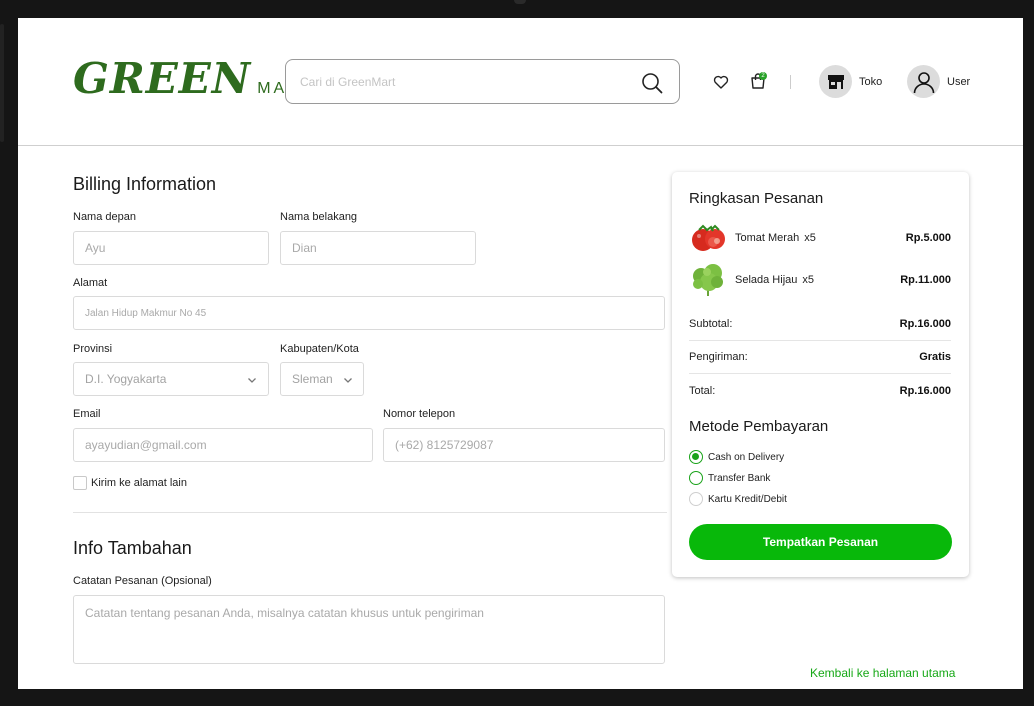  Describe the element at coordinates (767, 238) in the screenshot. I see `item-name: Tomat Merah` at that location.